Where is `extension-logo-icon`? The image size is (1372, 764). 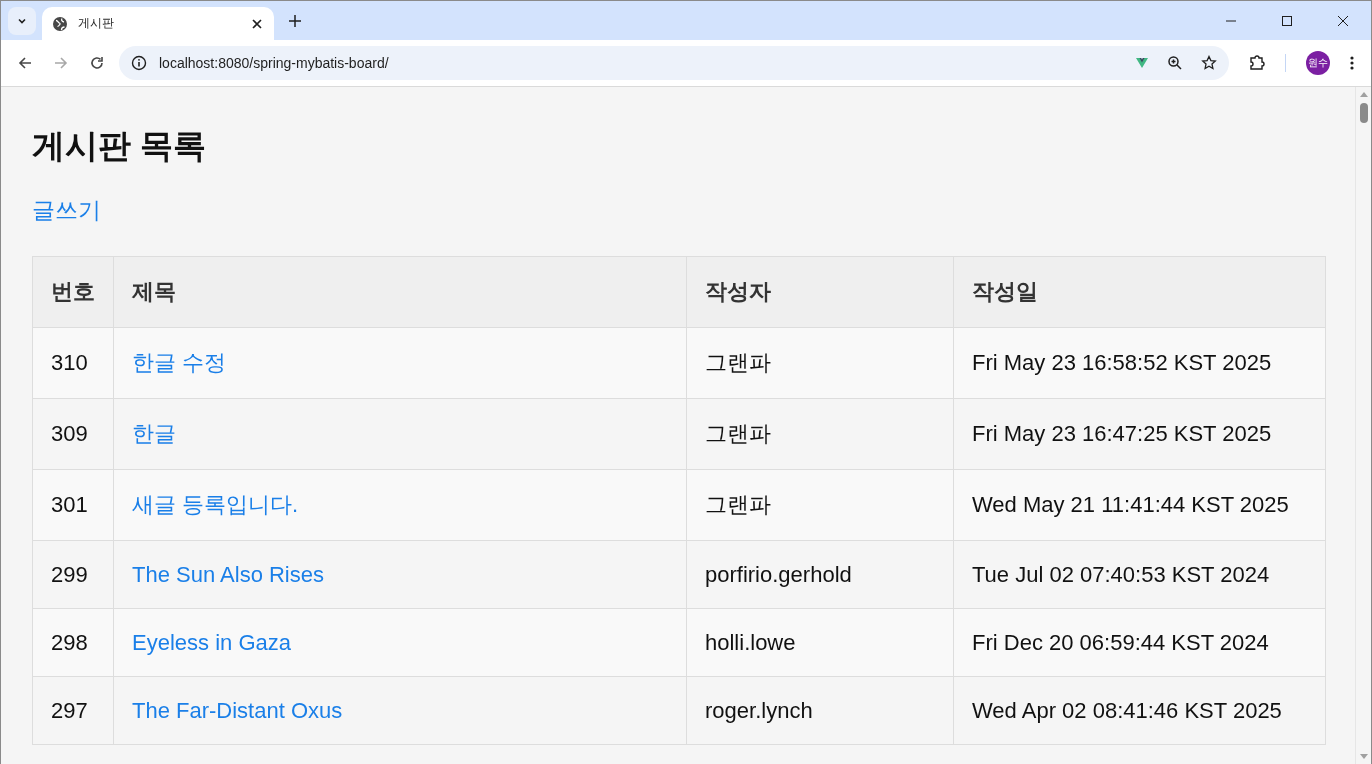 extension-logo-icon is located at coordinates (1142, 63).